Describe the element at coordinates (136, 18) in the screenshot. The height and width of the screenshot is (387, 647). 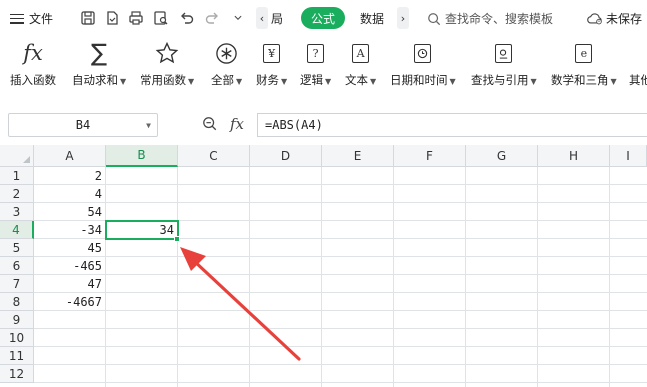
I see `print-icon` at that location.